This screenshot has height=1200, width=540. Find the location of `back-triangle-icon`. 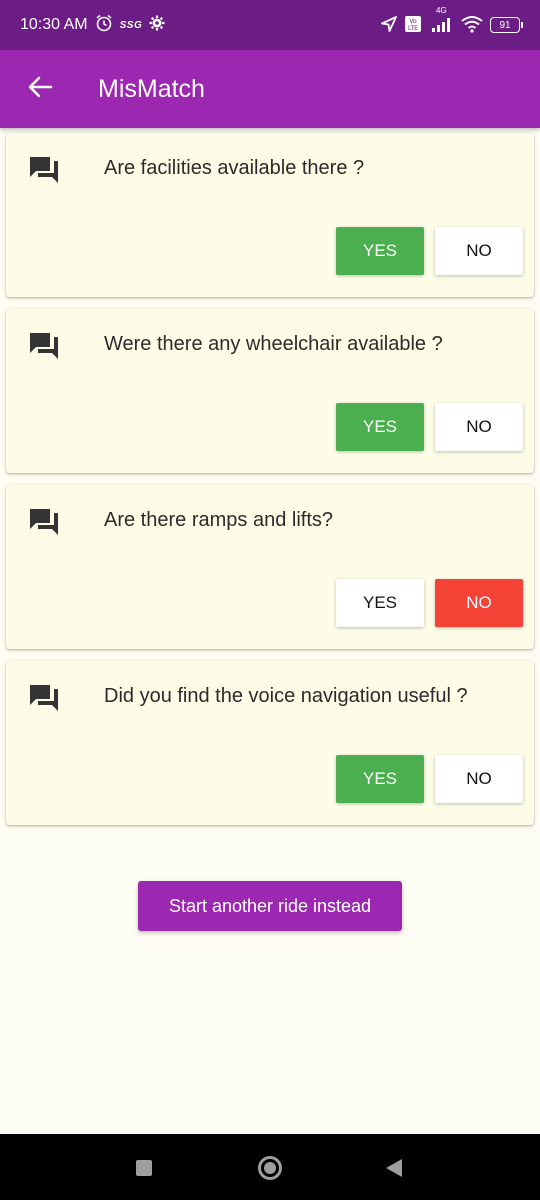

back-triangle-icon is located at coordinates (394, 1168).